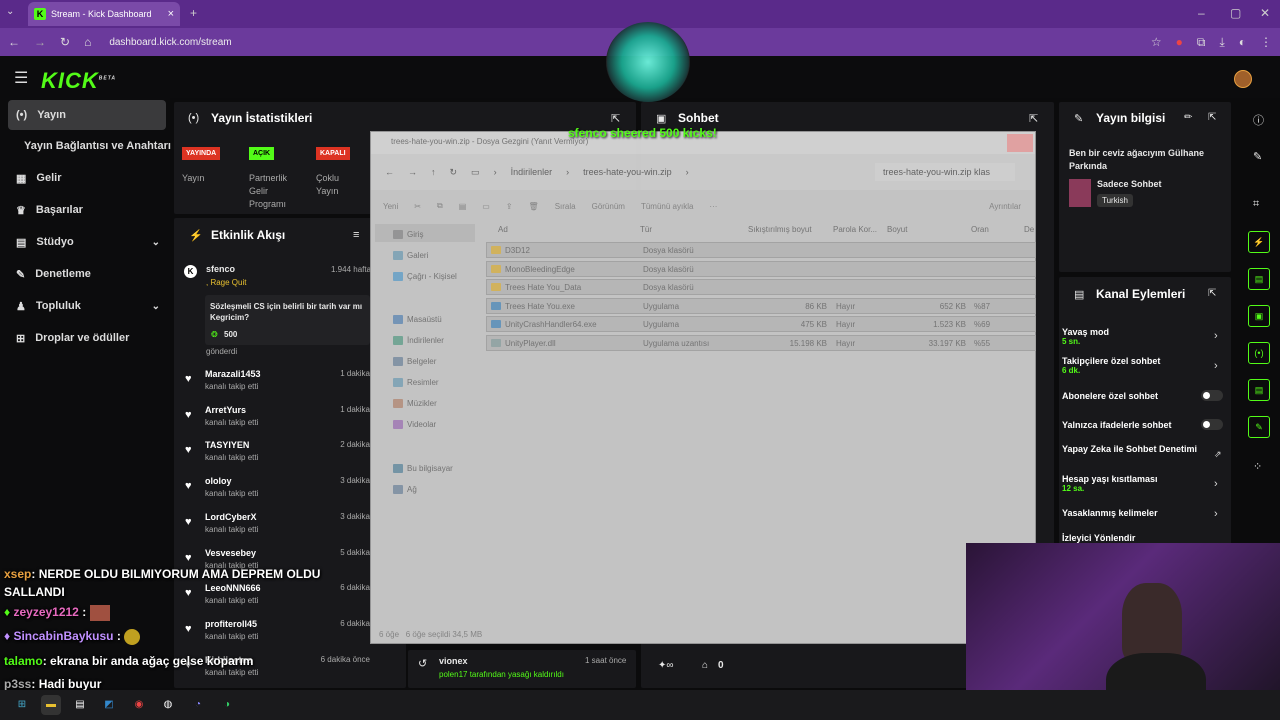 The height and width of the screenshot is (720, 1280). I want to click on column-header: Sıkıştırılmış boyut, so click(780, 229).